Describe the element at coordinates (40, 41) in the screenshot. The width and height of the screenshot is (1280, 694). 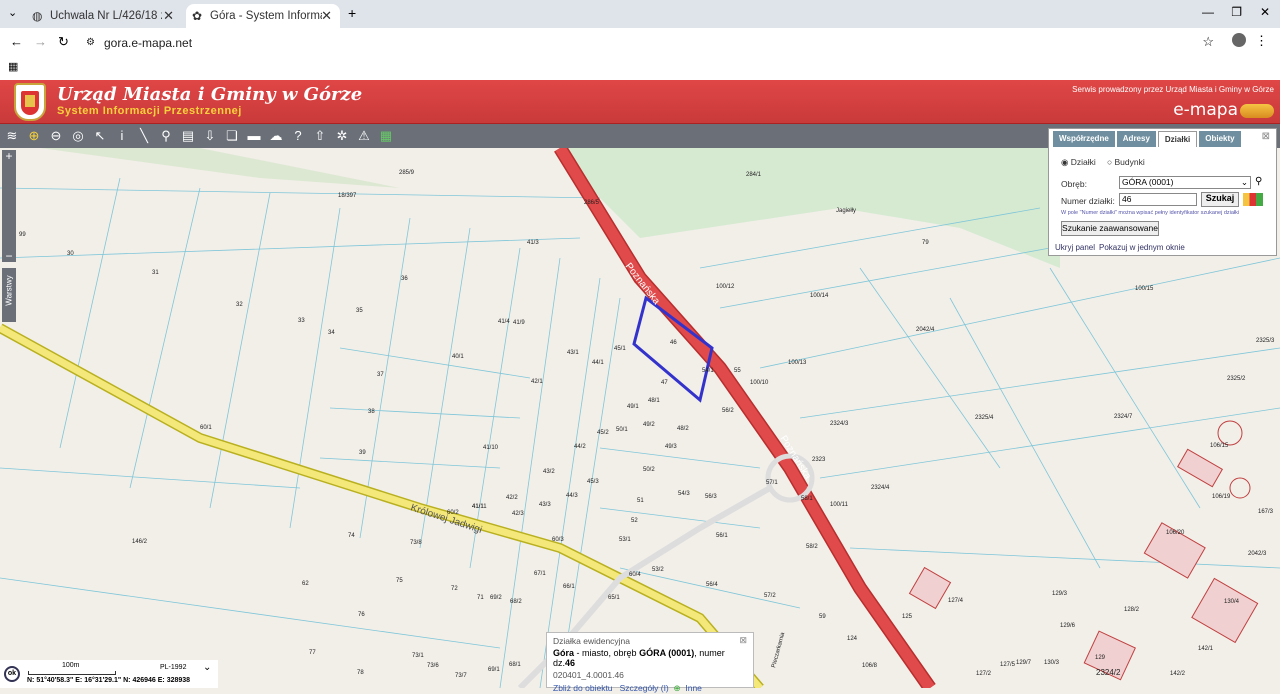
I see `forward-icon: →` at that location.